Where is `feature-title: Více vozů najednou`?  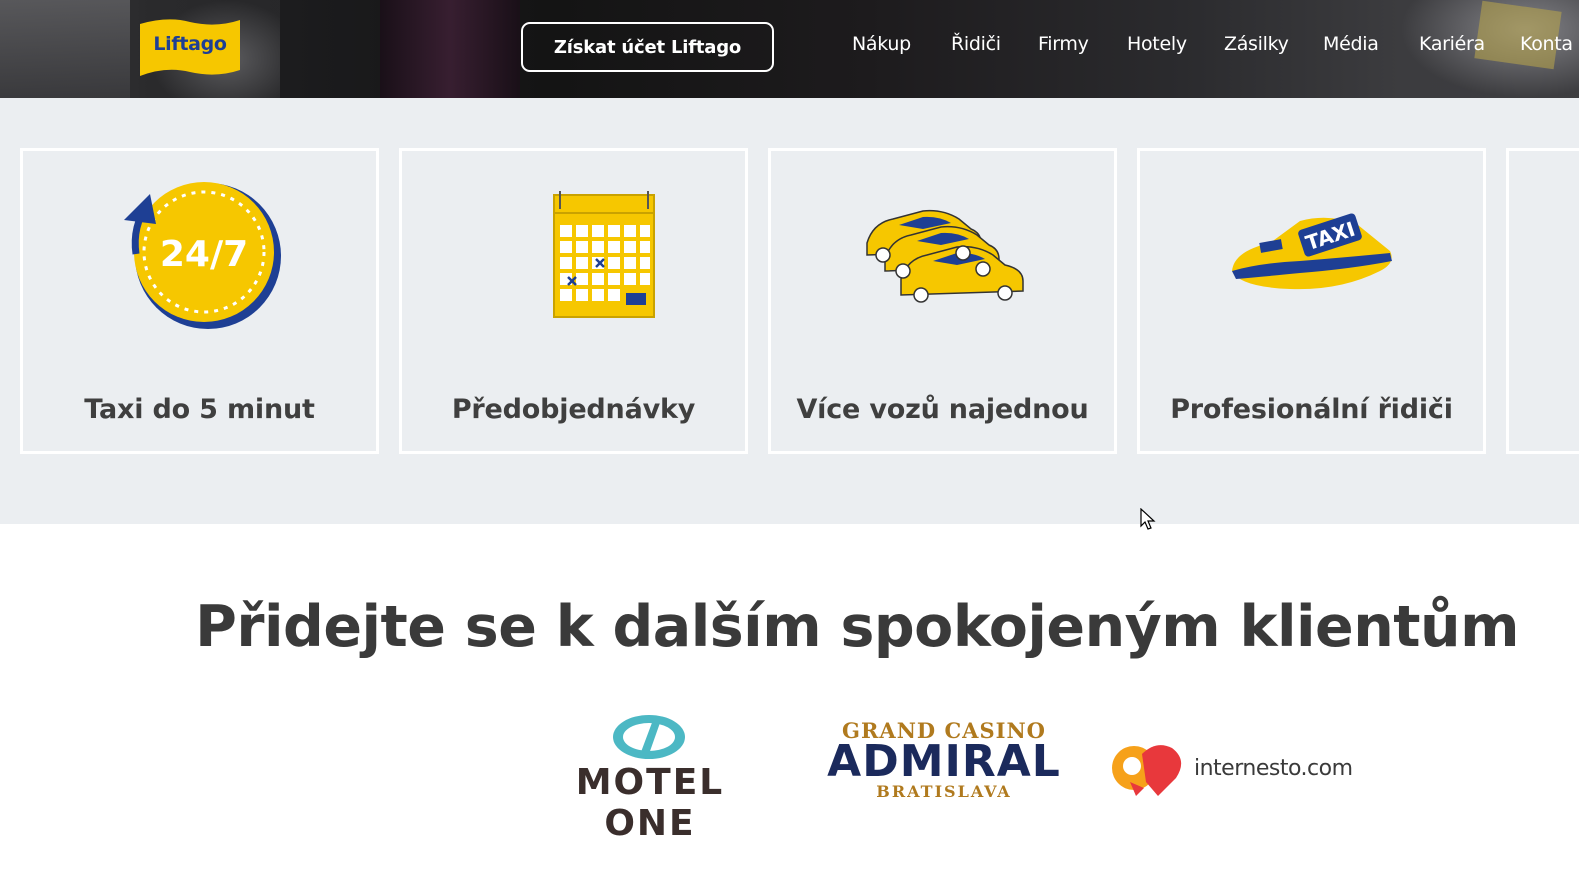
feature-title: Více vozů najednou is located at coordinates (942, 409).